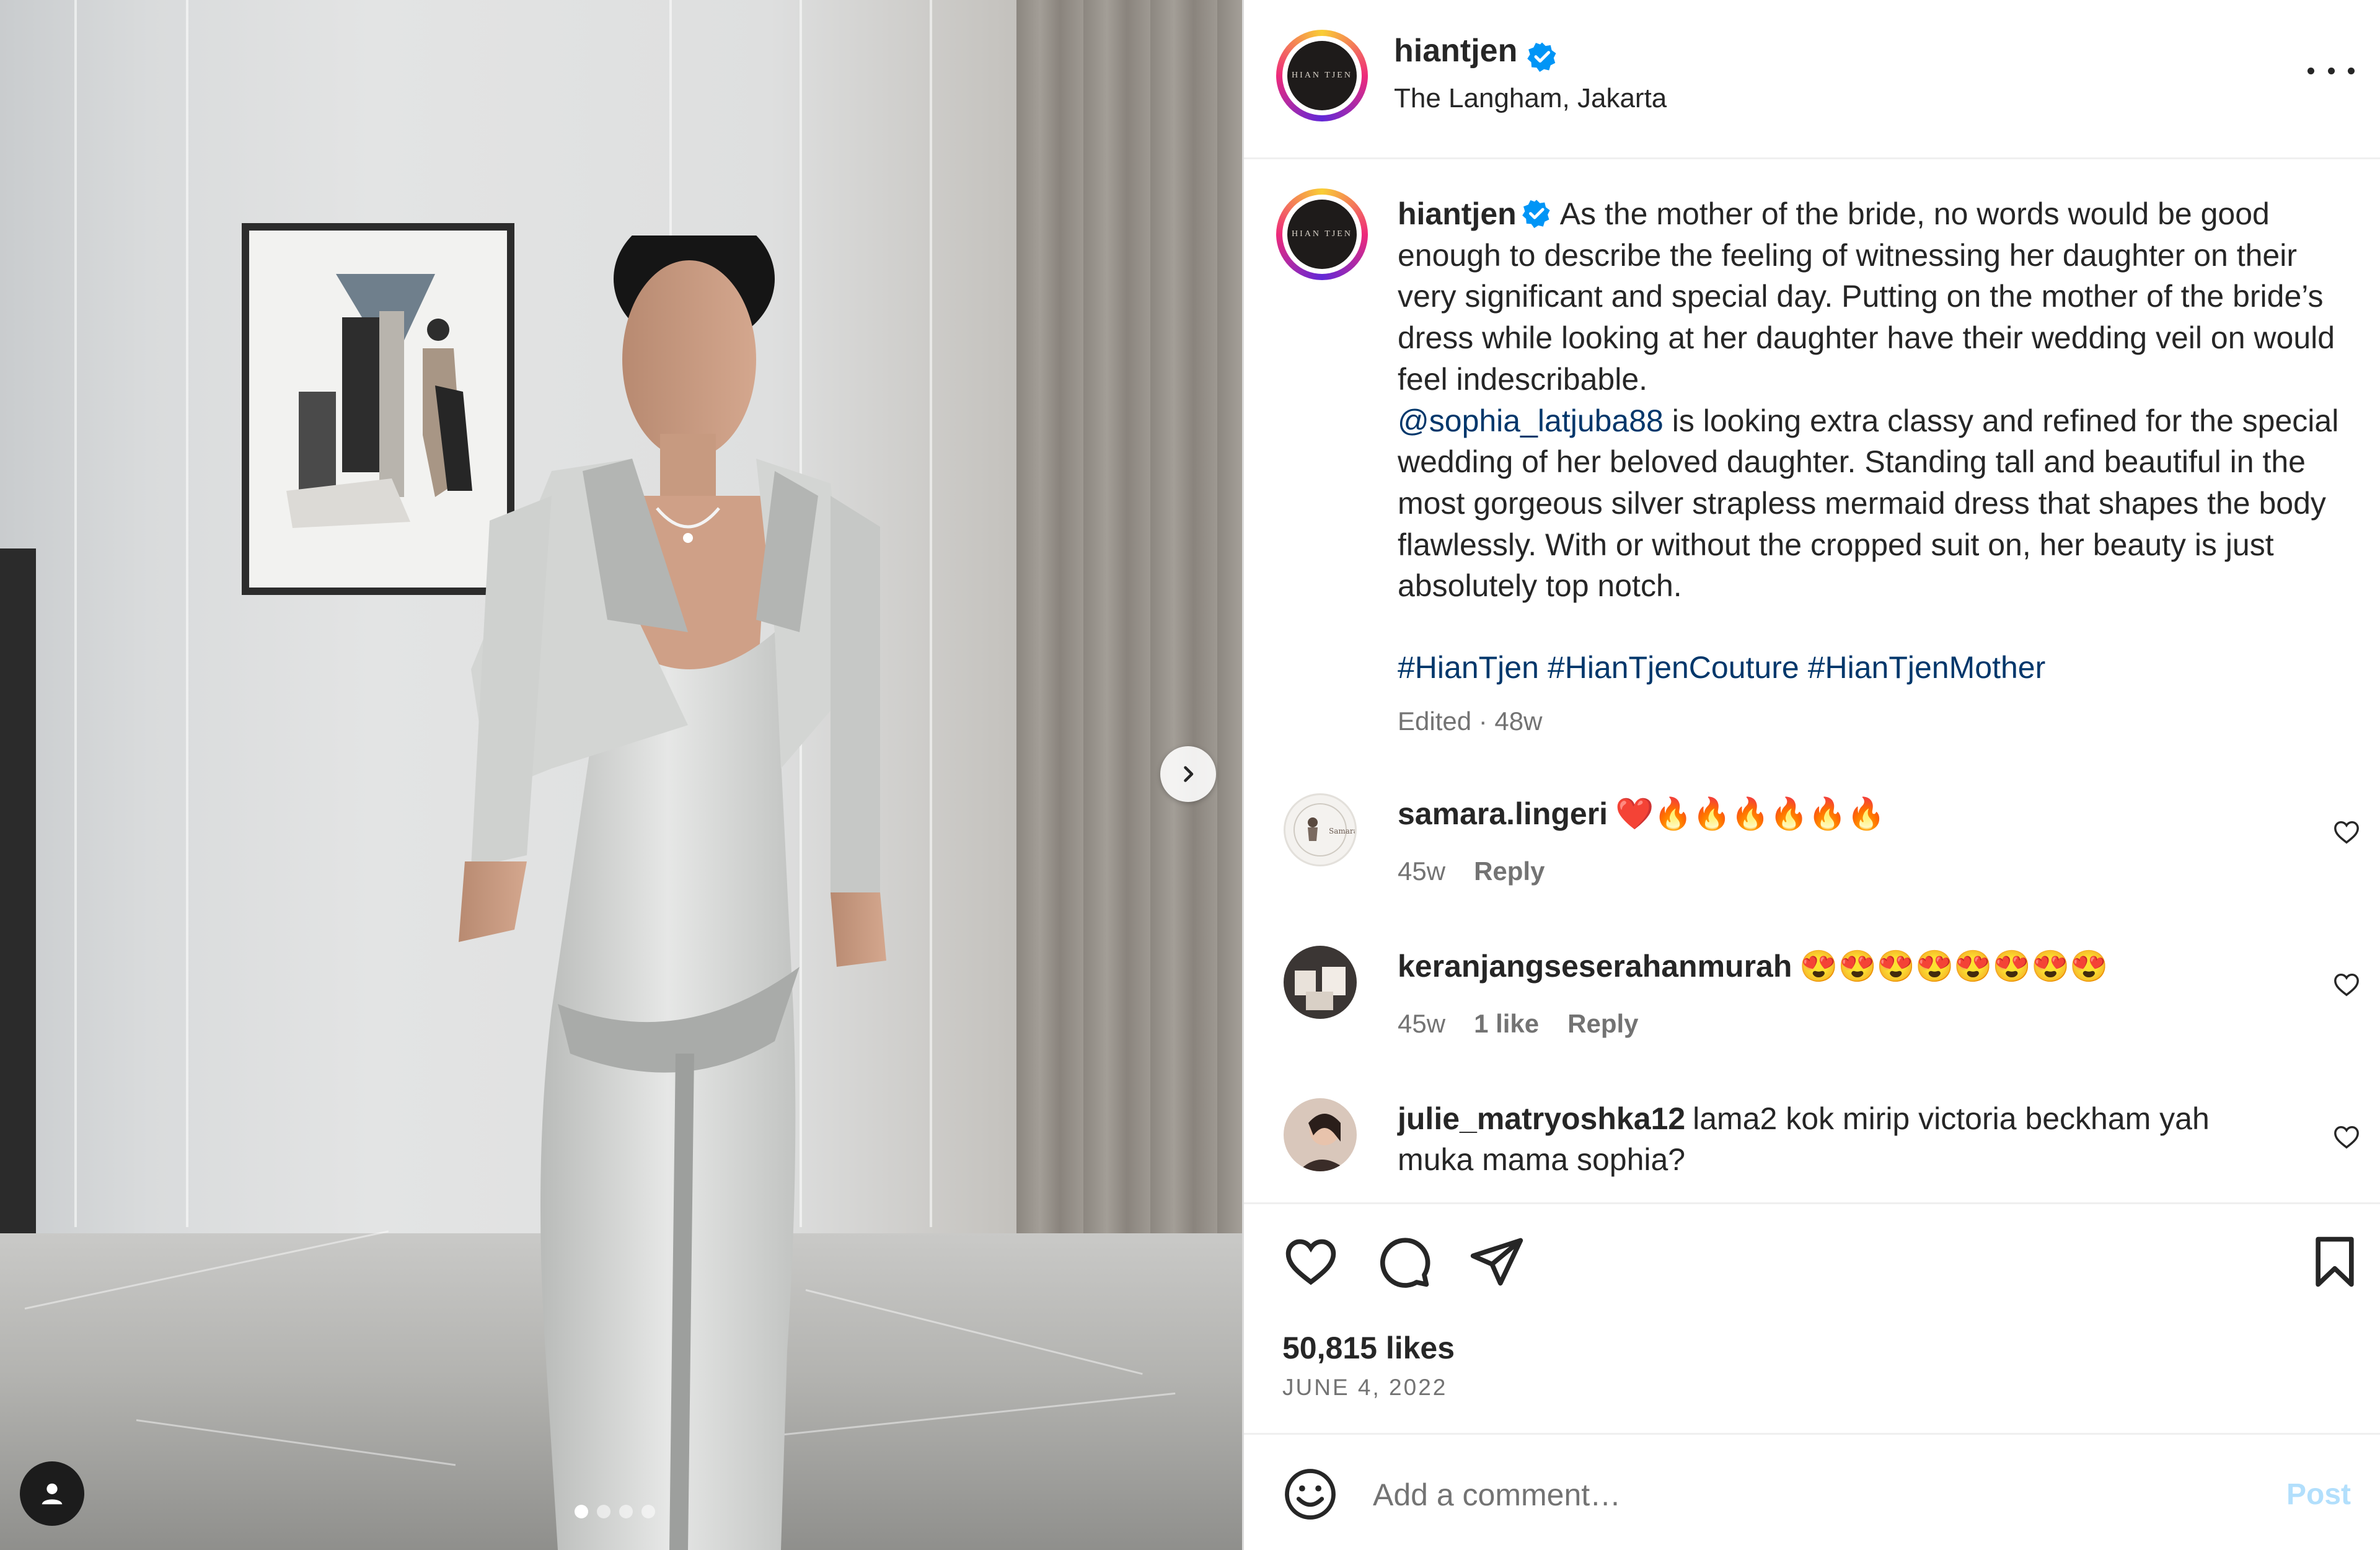 Image resolution: width=2380 pixels, height=1550 pixels. What do you see at coordinates (1342, 831) in the screenshot?
I see `svg-text: Samara` at bounding box center [1342, 831].